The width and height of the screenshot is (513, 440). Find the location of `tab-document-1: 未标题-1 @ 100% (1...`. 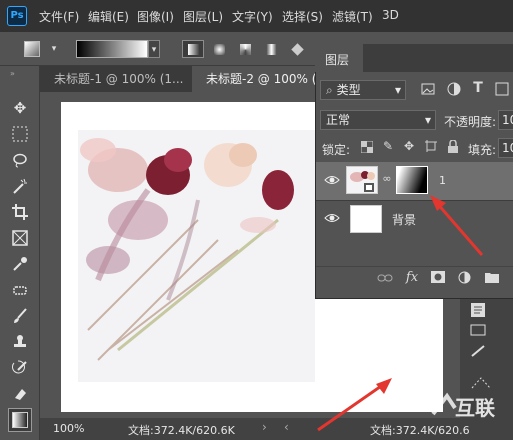

tab-document-1: 未标题-1 @ 100% (1... is located at coordinates (116, 79).